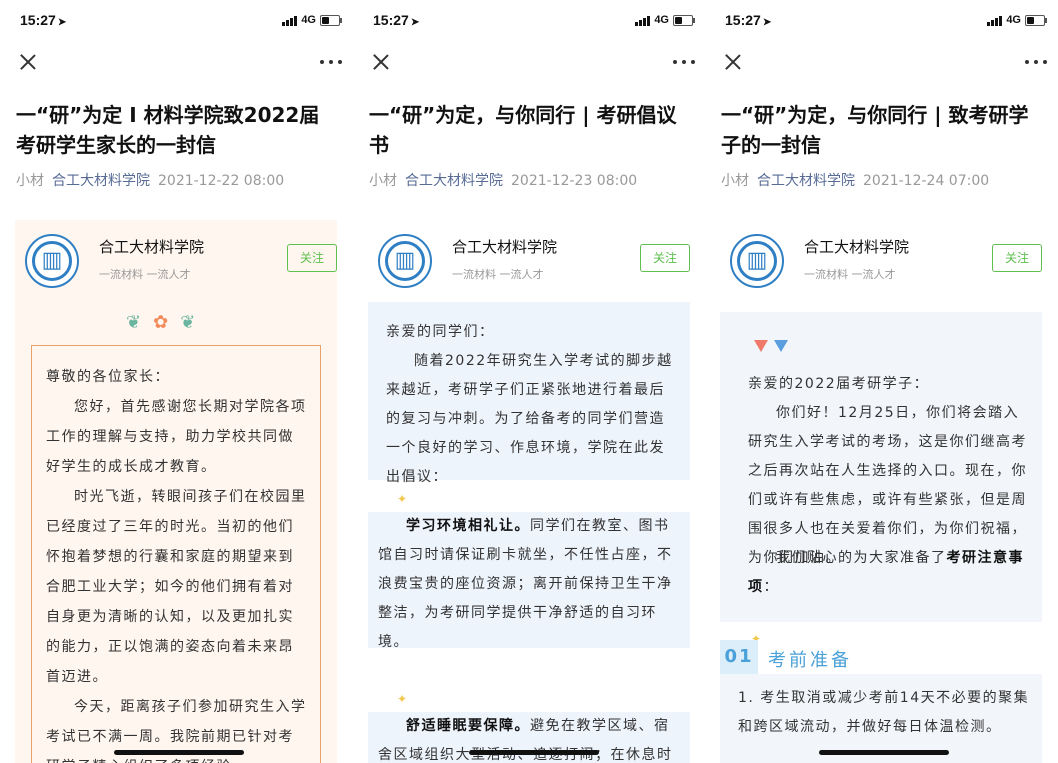 Image resolution: width=1058 pixels, height=763 pixels. What do you see at coordinates (881, 657) in the screenshot?
I see `section-header: 01 考前准备` at bounding box center [881, 657].